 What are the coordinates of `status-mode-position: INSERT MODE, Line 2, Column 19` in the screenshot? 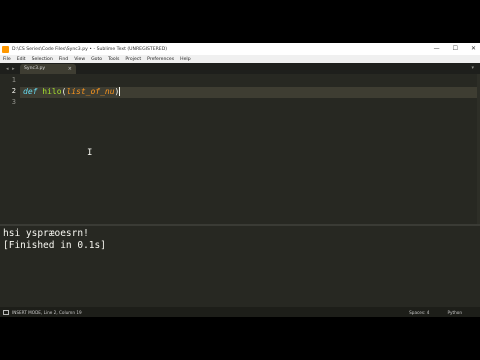 It's located at (47, 312).